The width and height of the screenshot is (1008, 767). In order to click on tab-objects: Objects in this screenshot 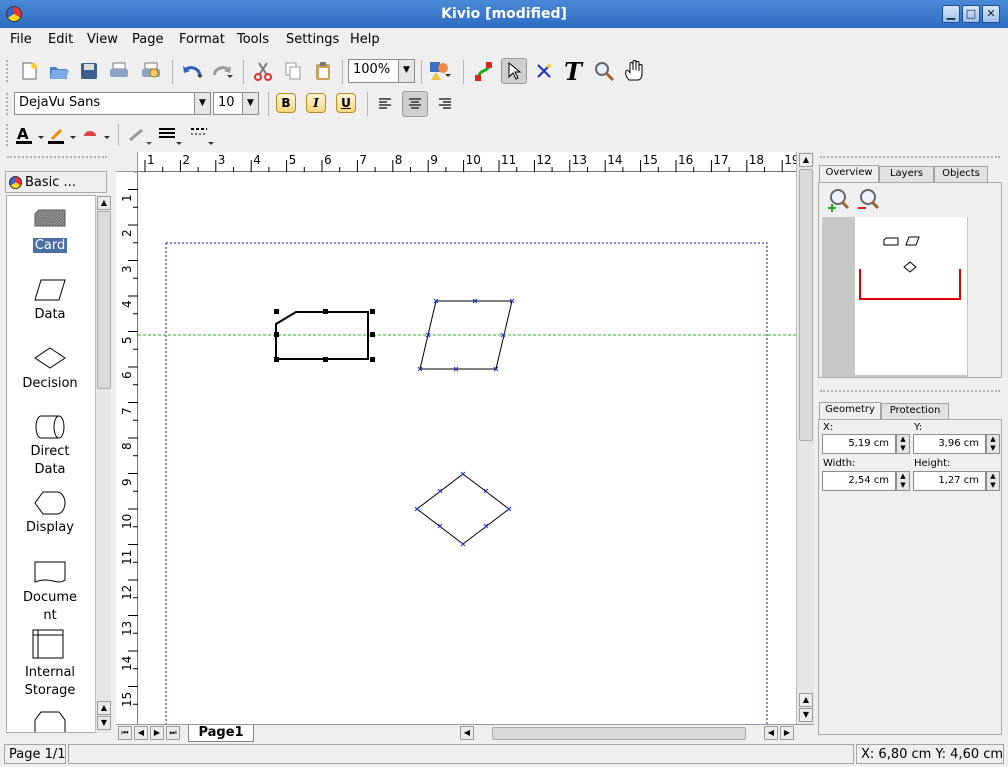, I will do `click(961, 174)`.